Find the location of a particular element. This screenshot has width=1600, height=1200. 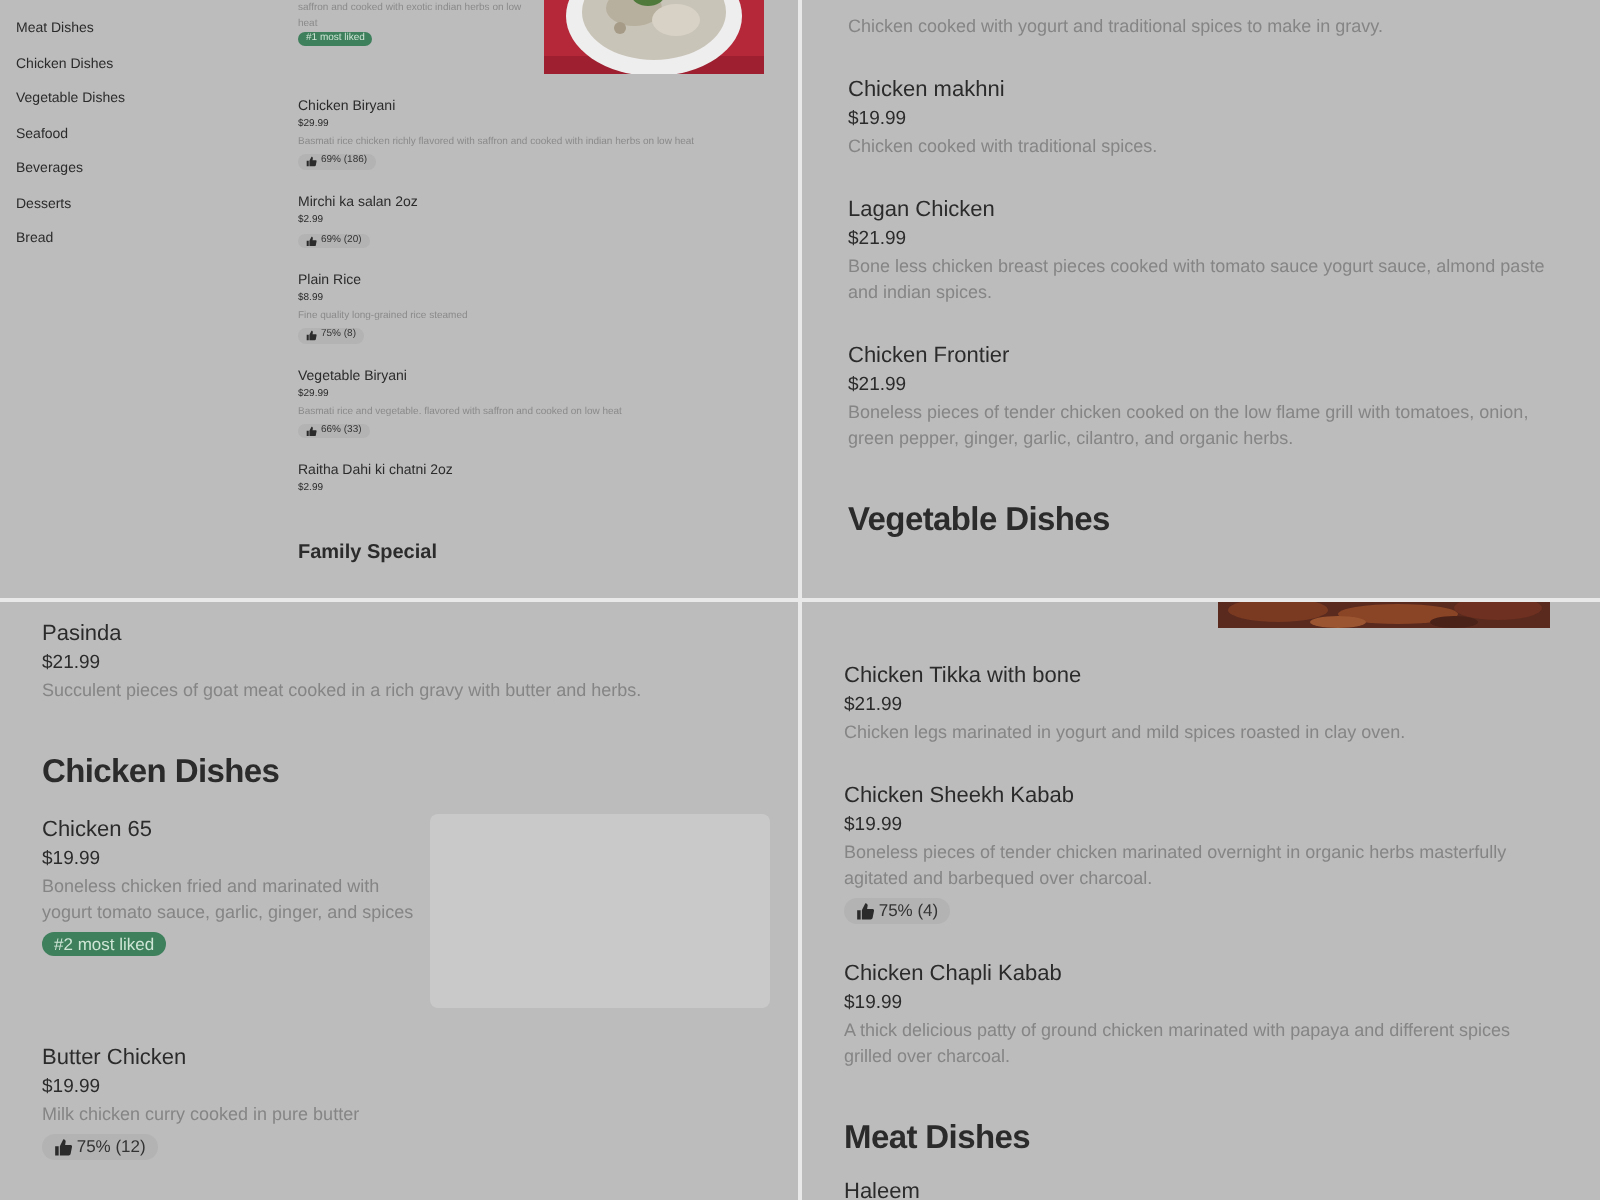

rating-pill: 75% (12) is located at coordinates (100, 1147).